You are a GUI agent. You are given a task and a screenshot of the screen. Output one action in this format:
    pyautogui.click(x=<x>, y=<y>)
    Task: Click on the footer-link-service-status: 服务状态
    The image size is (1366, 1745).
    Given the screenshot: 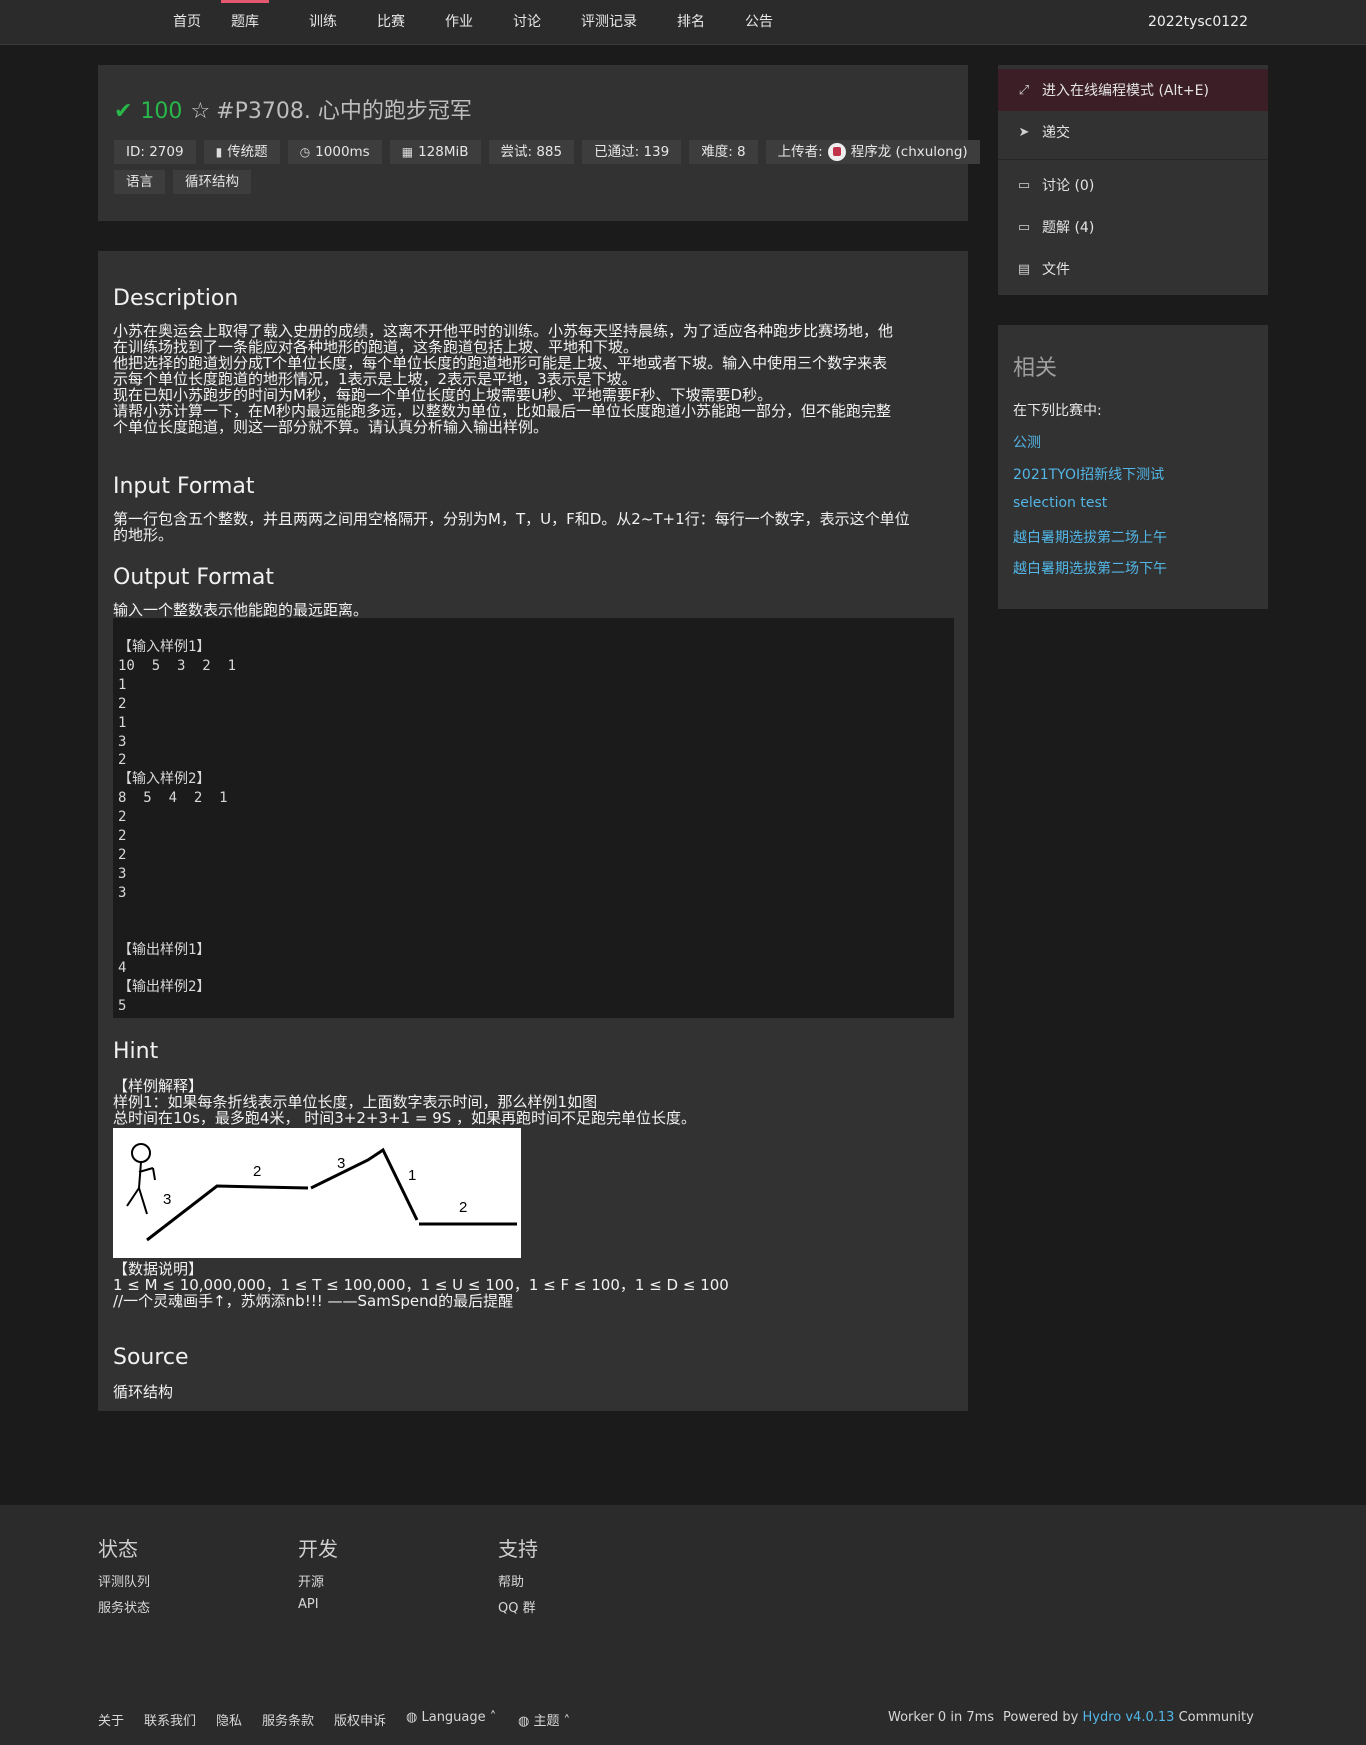 What is the action you would take?
    pyautogui.click(x=124, y=1606)
    